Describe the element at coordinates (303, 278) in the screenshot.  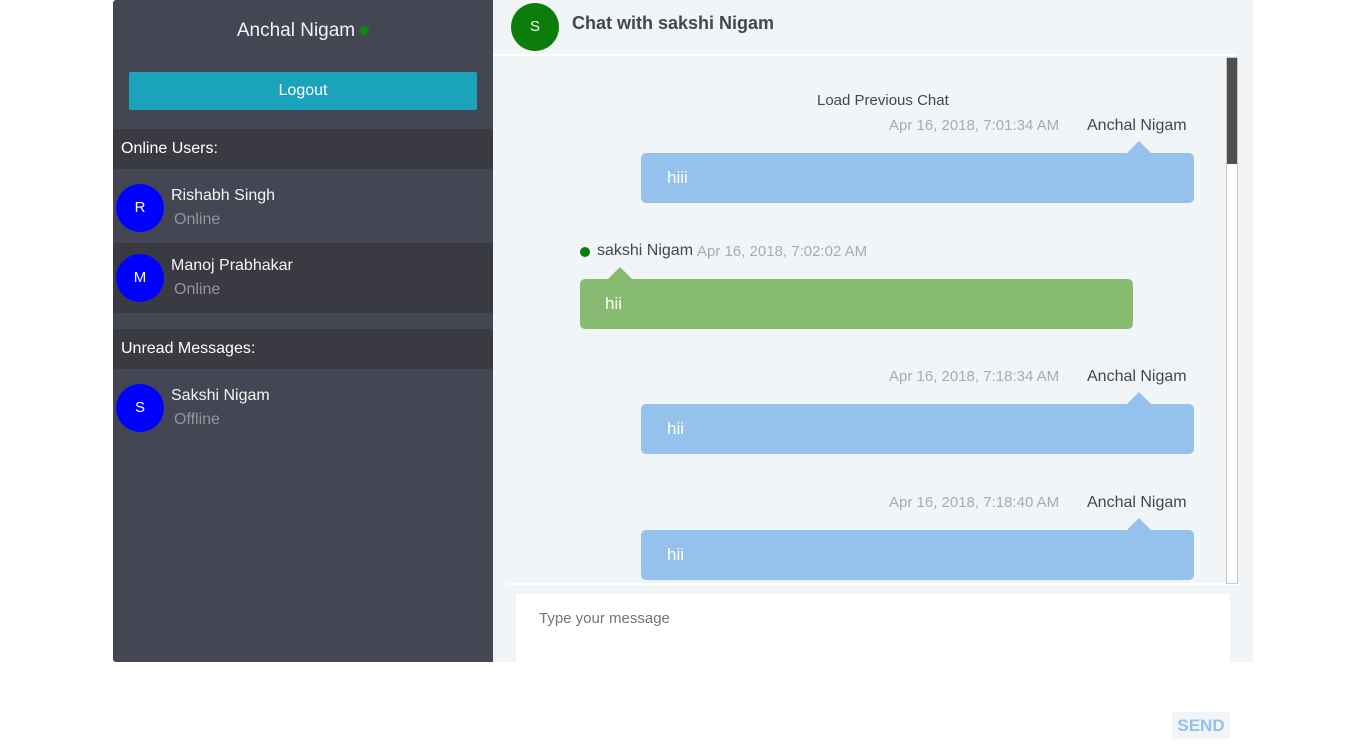
I see `online-user-item: M Manoj Prabhakar Online` at that location.